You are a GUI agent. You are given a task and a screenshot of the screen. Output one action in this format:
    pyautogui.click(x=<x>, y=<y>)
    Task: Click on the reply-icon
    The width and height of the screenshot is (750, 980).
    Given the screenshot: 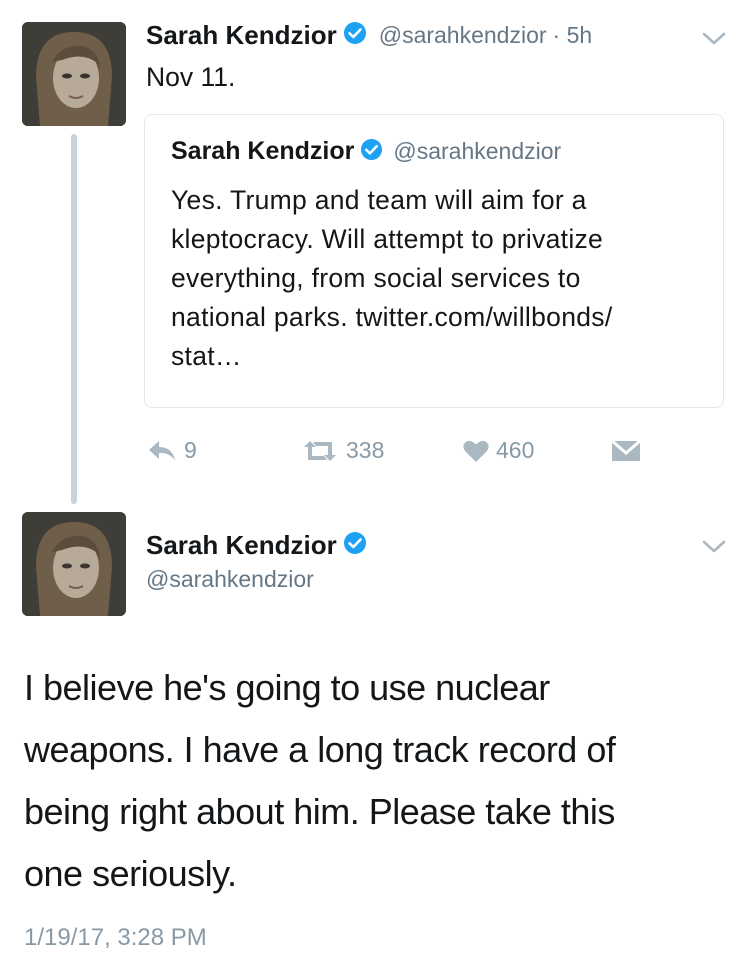 What is the action you would take?
    pyautogui.click(x=162, y=450)
    